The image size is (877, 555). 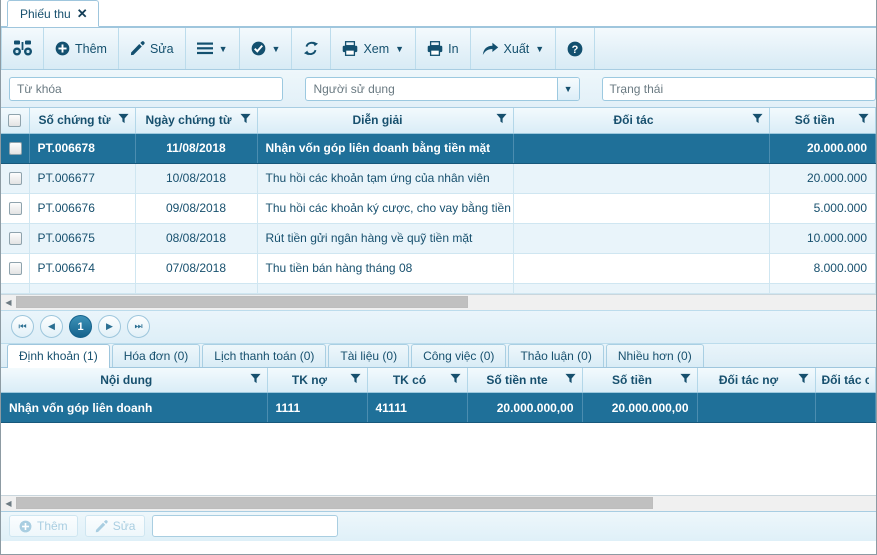 I want to click on column-header-dien-giai: Diễn giải, so click(x=385, y=121).